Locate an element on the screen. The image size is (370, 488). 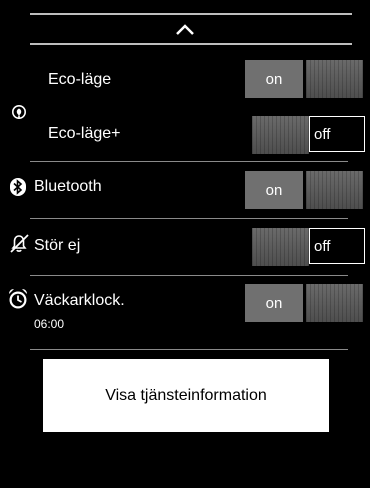
alarm-clock-toggle: on is located at coordinates (304, 303).